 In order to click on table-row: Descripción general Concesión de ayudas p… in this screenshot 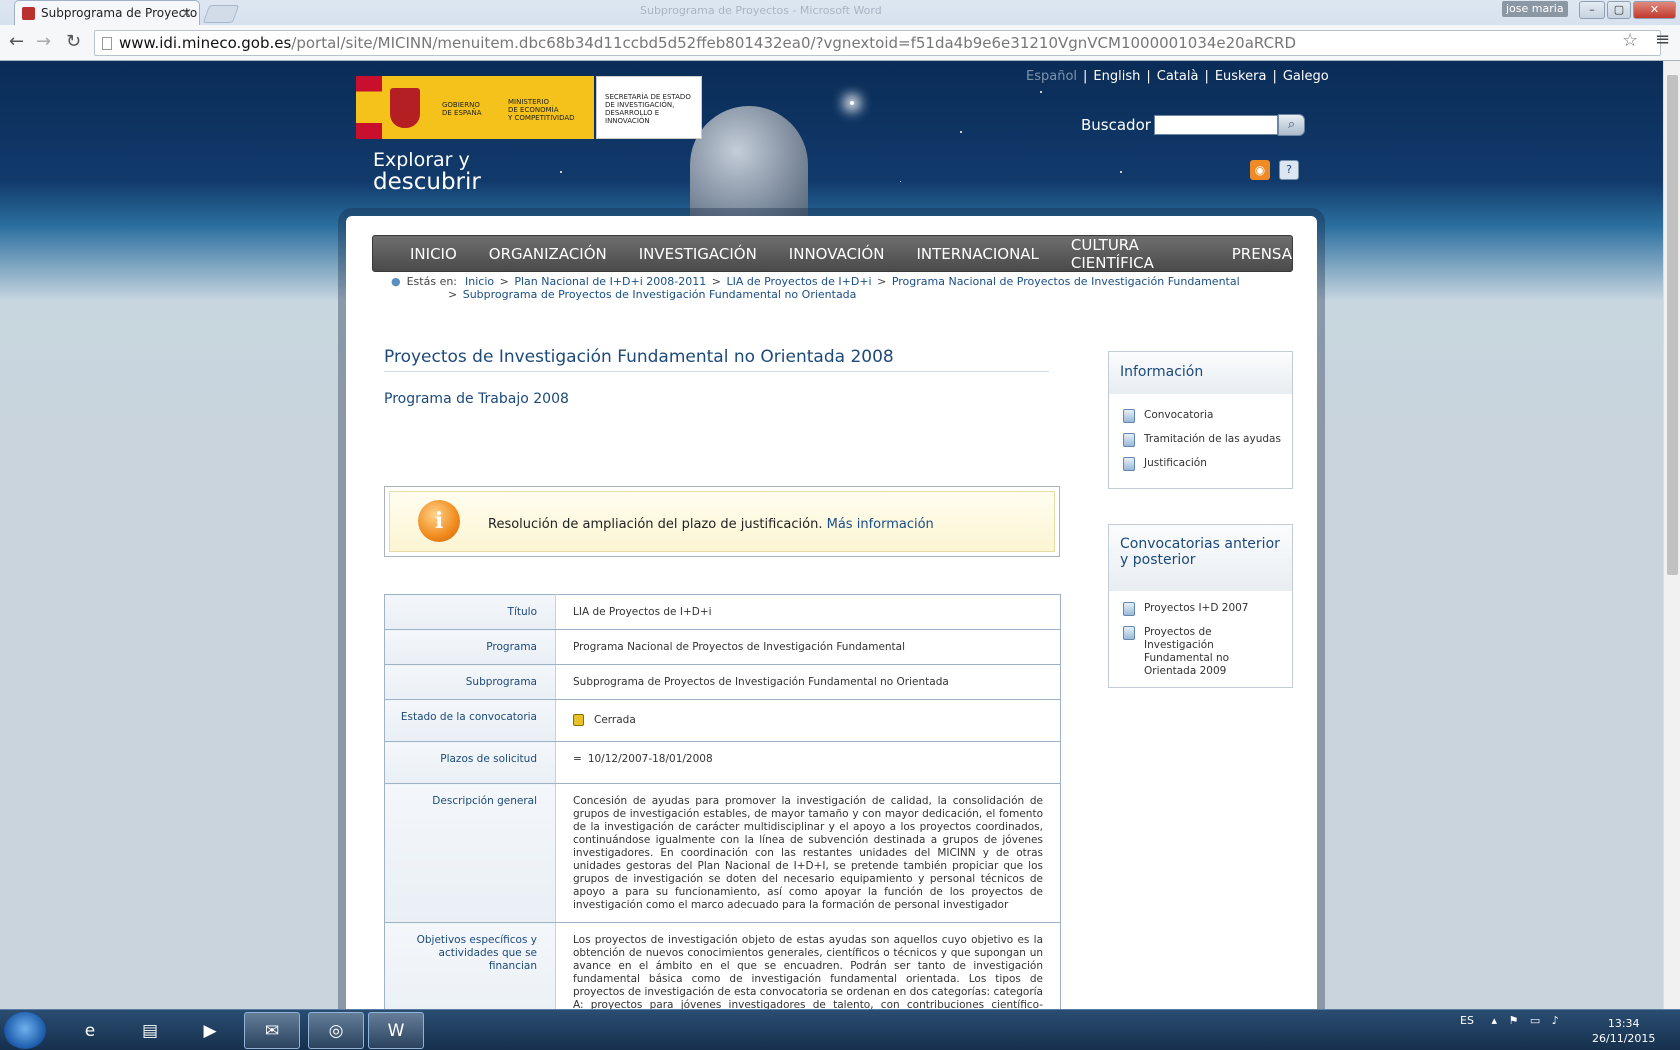, I will do `click(722, 853)`.